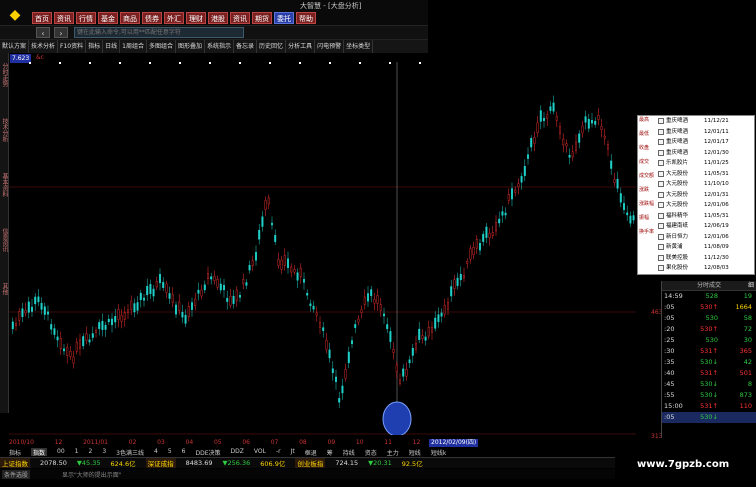 The height and width of the screenshot is (487, 756). Describe the element at coordinates (43, 32) in the screenshot. I see `back-button: ‹` at that location.